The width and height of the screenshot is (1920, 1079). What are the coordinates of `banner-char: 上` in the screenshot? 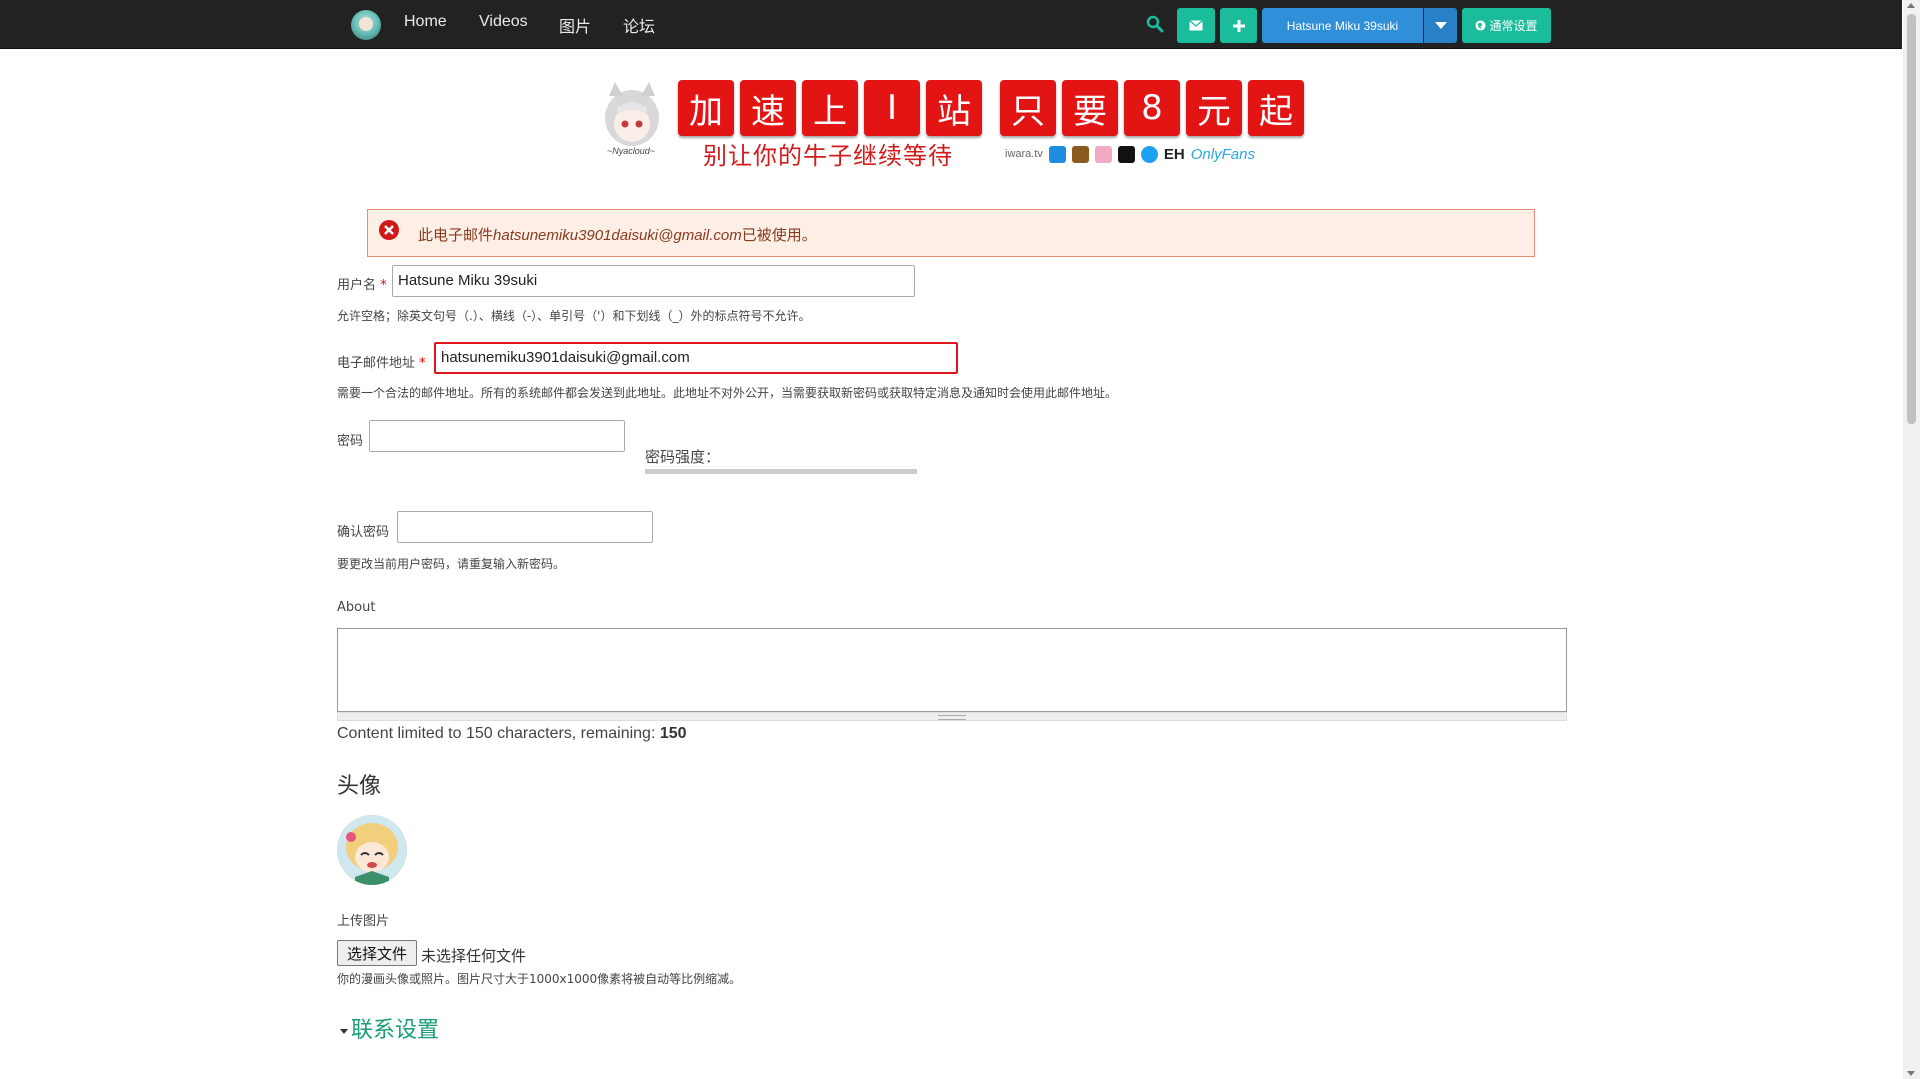 It's located at (830, 108).